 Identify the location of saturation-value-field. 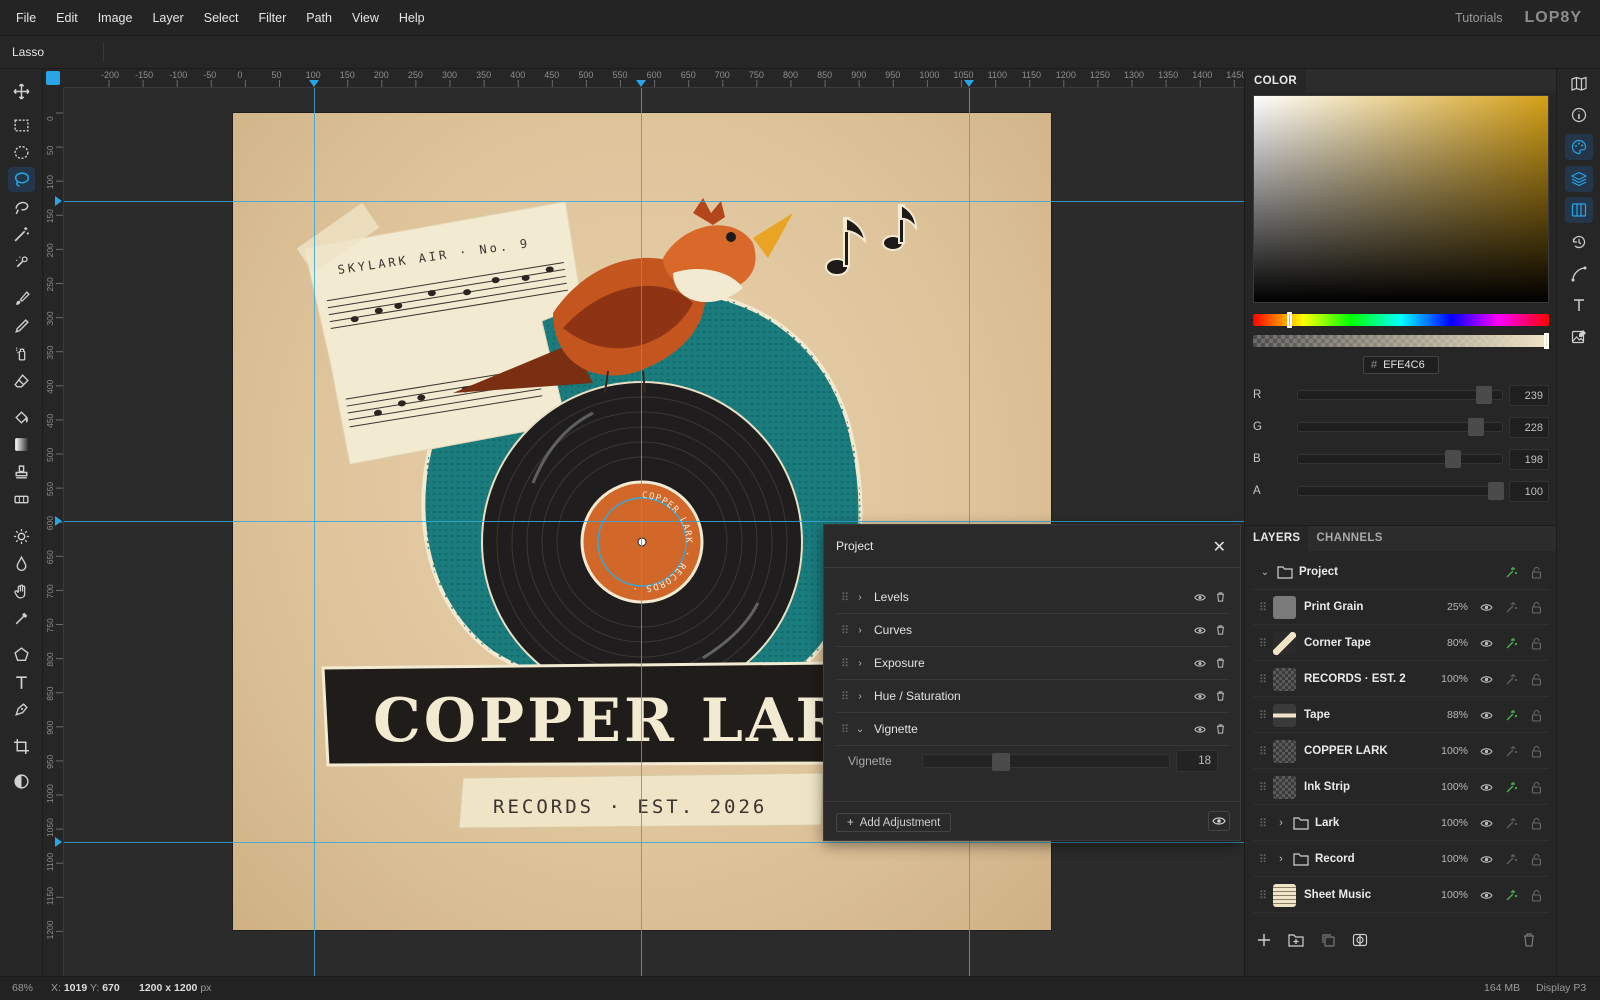
(1401, 199).